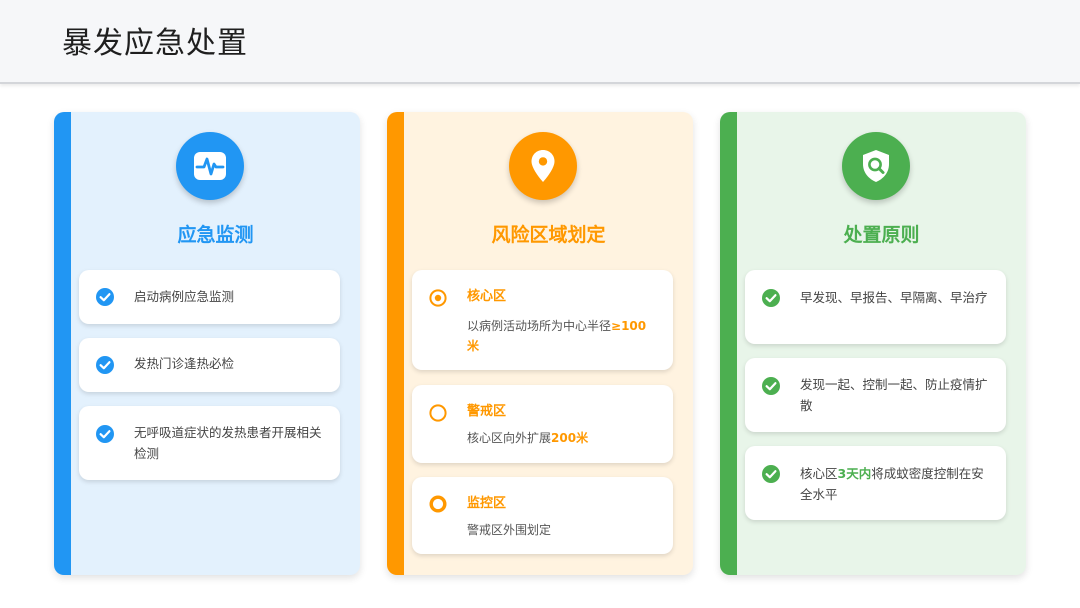 This screenshot has width=1080, height=608. What do you see at coordinates (881, 235) in the screenshot?
I see `panel-title: 处置原则` at bounding box center [881, 235].